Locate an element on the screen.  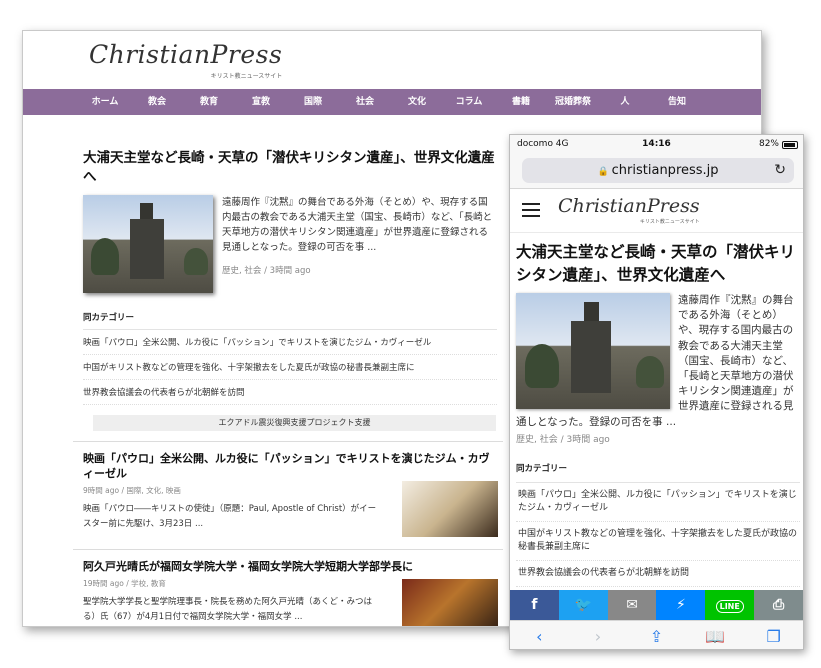
support-banner: エクアドル震災復興支援プロジェクト支援 is located at coordinates (294, 423).